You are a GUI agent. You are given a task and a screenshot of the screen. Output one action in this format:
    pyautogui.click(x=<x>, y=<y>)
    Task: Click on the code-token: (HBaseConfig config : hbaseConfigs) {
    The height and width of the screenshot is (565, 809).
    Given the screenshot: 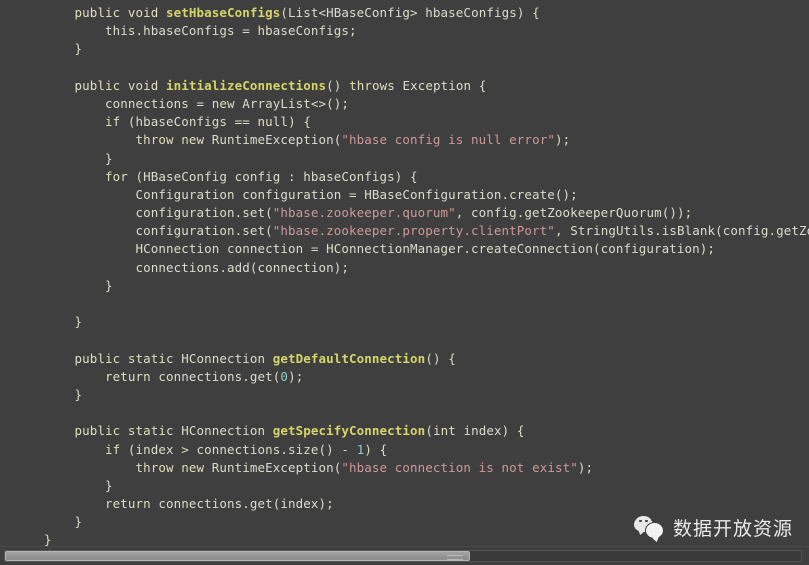 What is the action you would take?
    pyautogui.click(x=276, y=176)
    